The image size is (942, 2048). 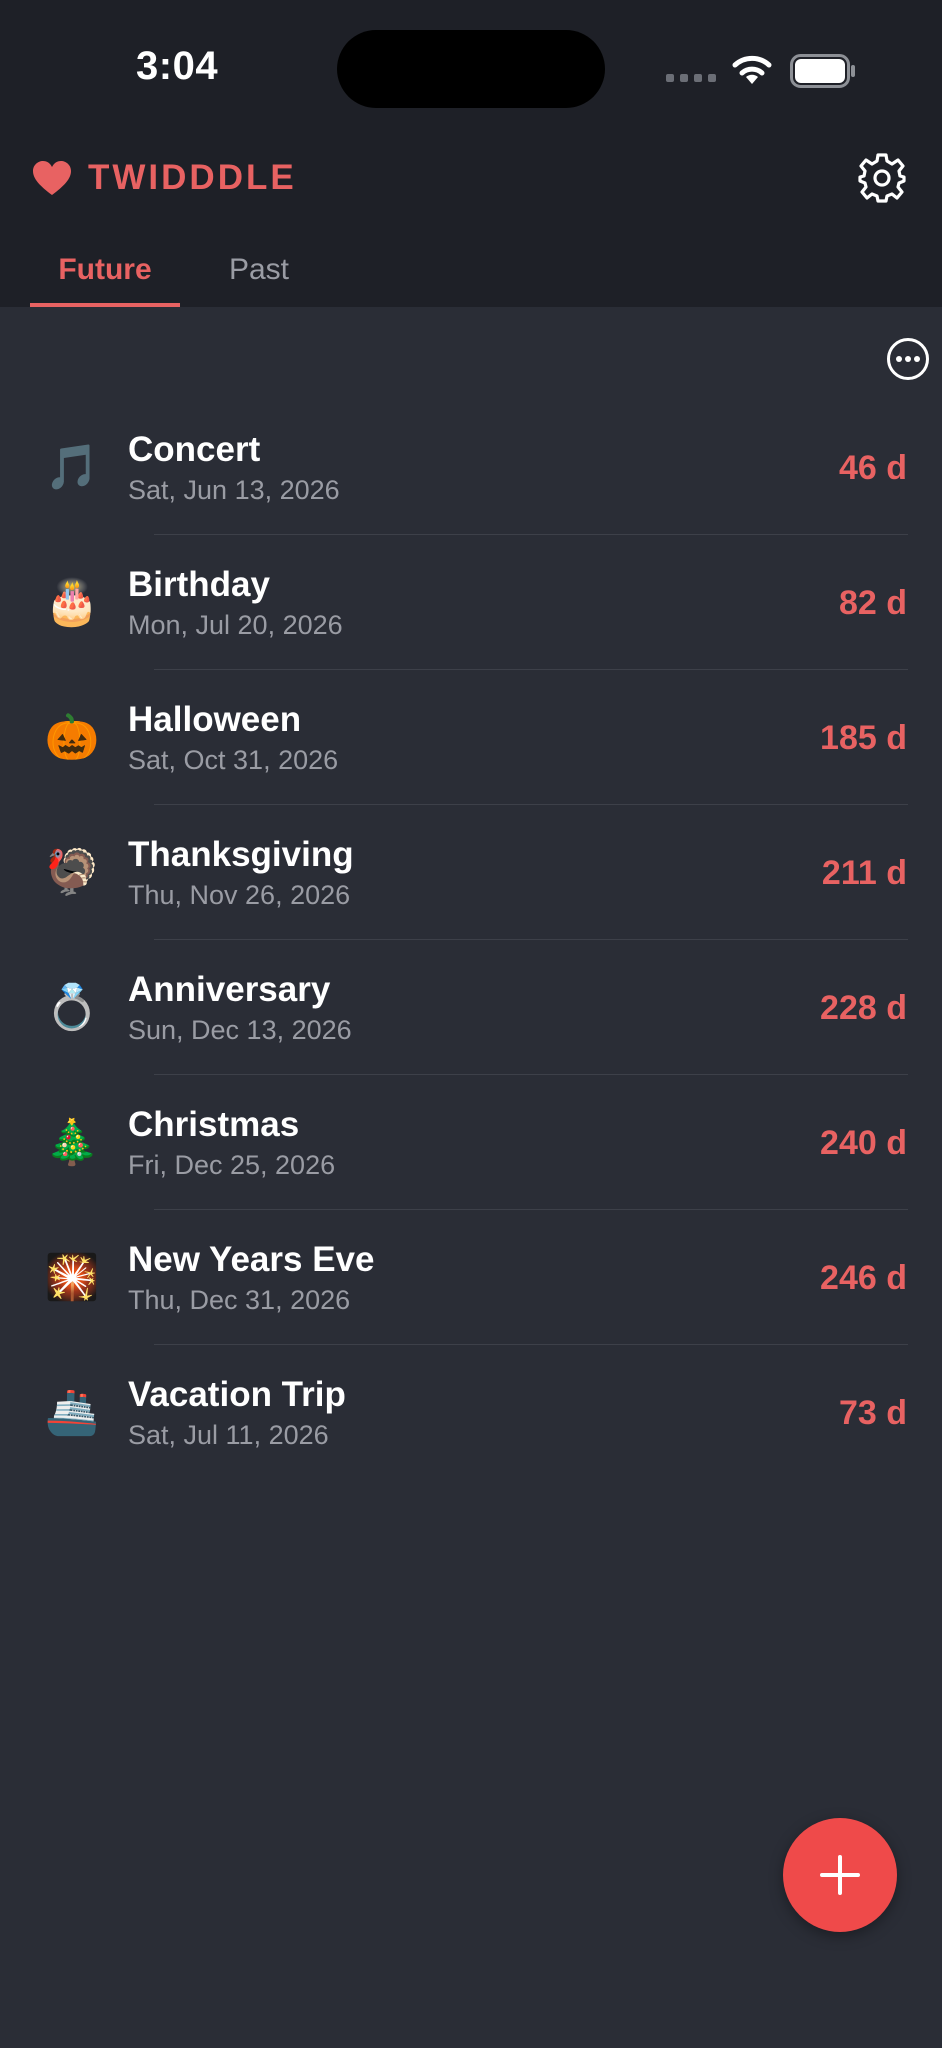 I want to click on add-event-button, so click(x=840, y=1875).